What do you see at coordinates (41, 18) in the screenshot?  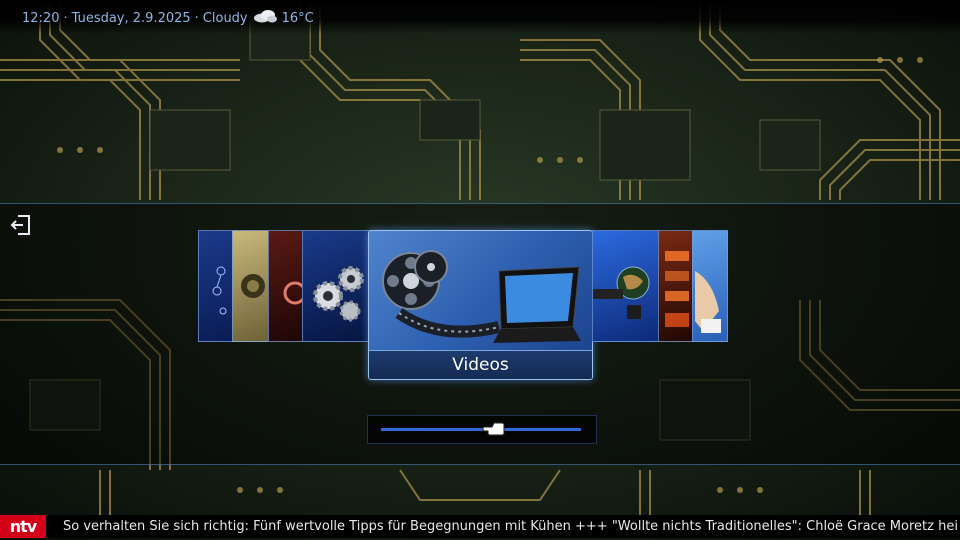 I see `clock-time: 12:20` at bounding box center [41, 18].